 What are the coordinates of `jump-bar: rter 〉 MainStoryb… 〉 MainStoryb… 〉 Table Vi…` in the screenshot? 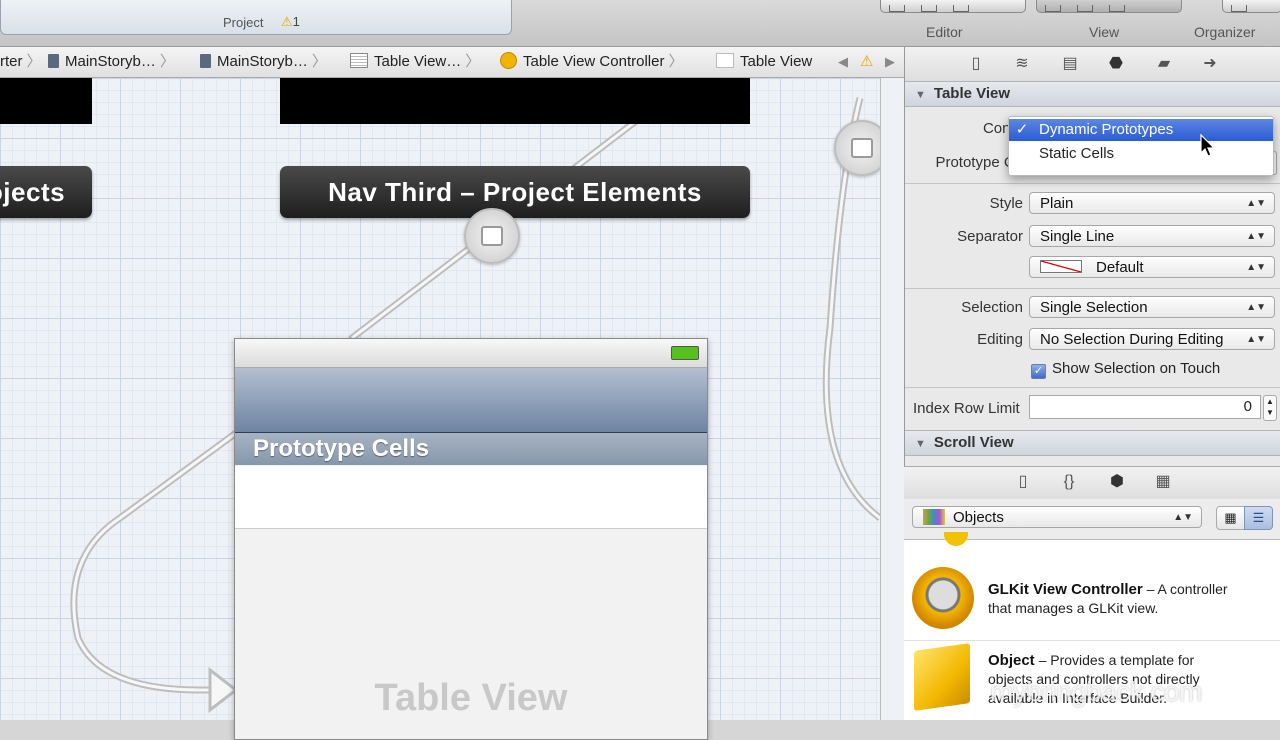 It's located at (452, 62).